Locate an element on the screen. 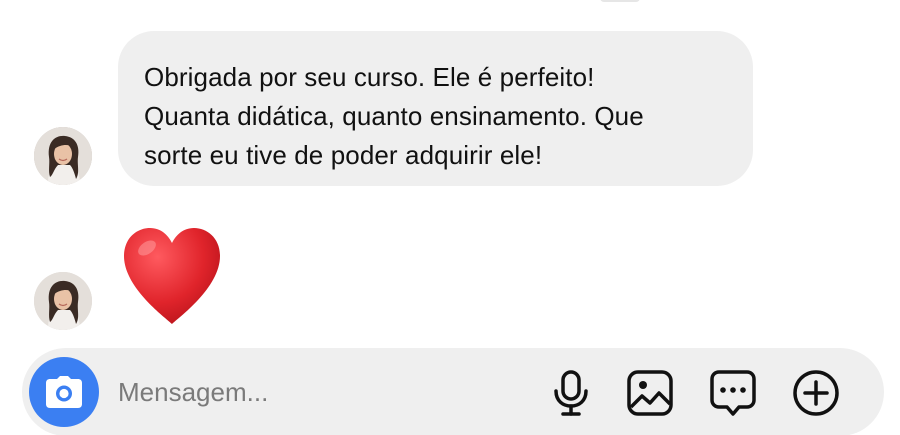 The width and height of the screenshot is (900, 435). previous-message-edge is located at coordinates (620, 1).